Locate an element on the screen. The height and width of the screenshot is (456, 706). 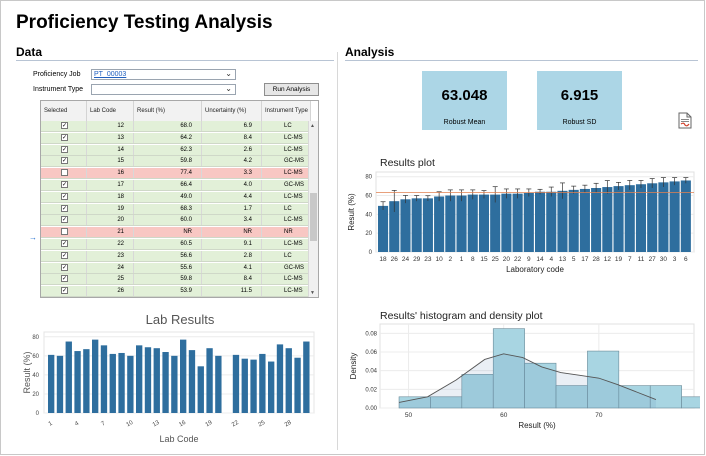
col-header-instrument-type: Instrument Type is located at coordinates (286, 111).